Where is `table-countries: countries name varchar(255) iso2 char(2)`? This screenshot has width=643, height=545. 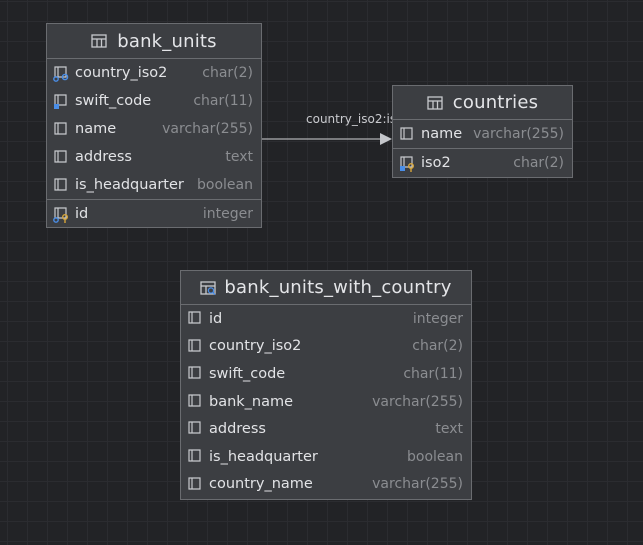
table-countries: countries name varchar(255) iso2 char(2) is located at coordinates (482, 131).